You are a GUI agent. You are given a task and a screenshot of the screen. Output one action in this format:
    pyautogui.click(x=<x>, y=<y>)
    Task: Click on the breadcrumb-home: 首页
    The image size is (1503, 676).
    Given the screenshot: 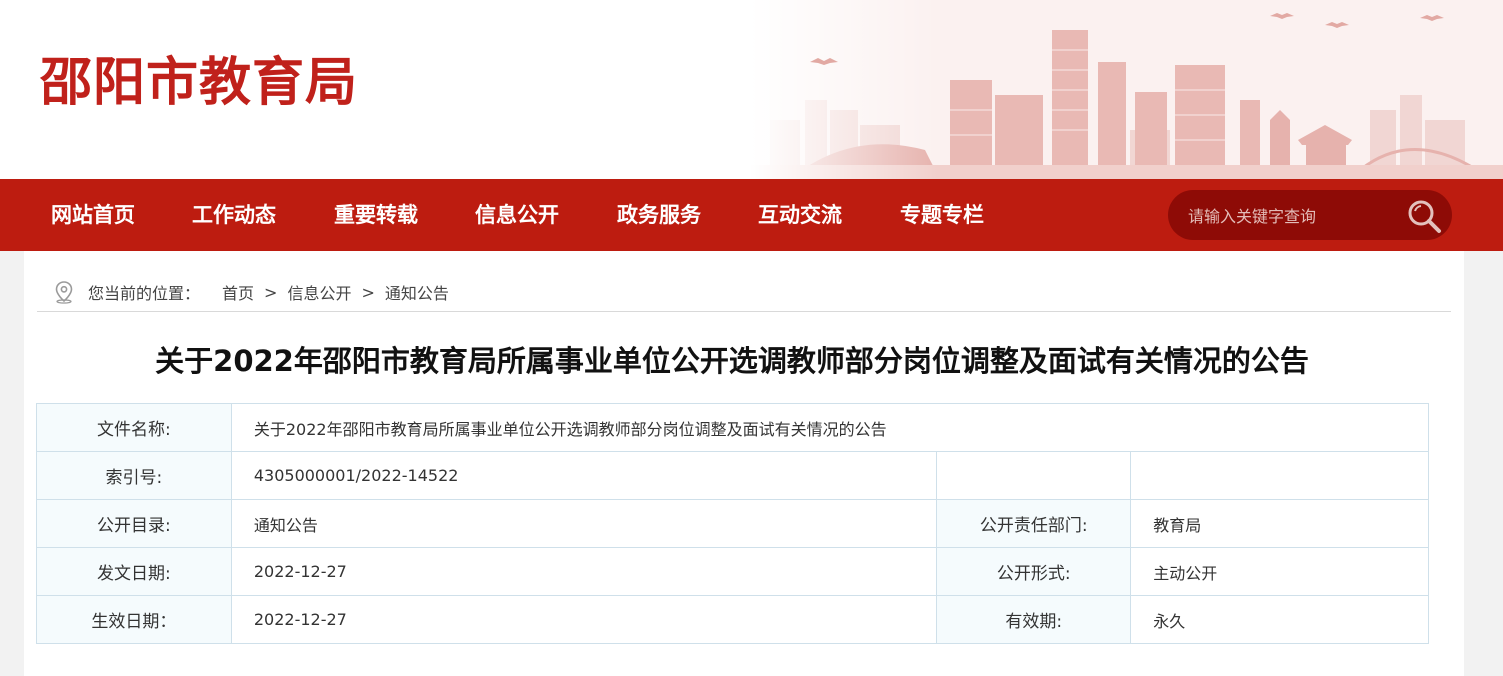 What is the action you would take?
    pyautogui.click(x=238, y=292)
    